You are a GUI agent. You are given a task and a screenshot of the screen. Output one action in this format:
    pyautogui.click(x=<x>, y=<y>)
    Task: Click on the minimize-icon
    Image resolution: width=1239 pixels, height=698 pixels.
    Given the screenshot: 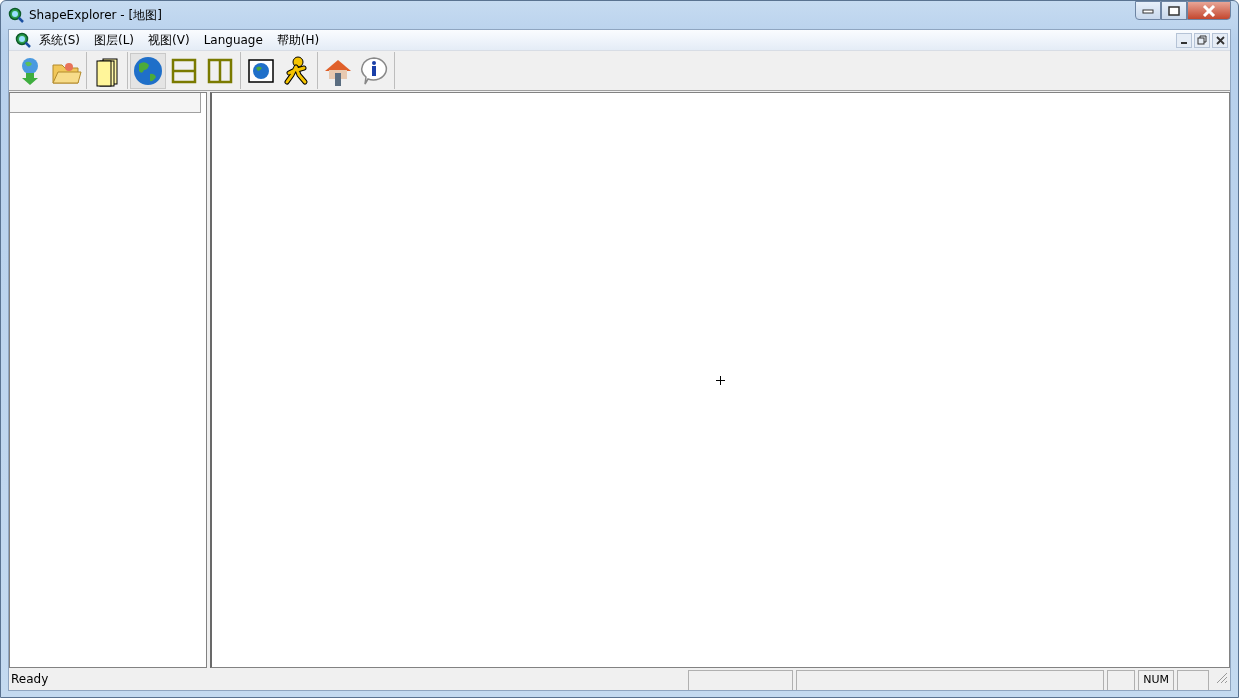 What is the action you would take?
    pyautogui.click(x=1148, y=10)
    